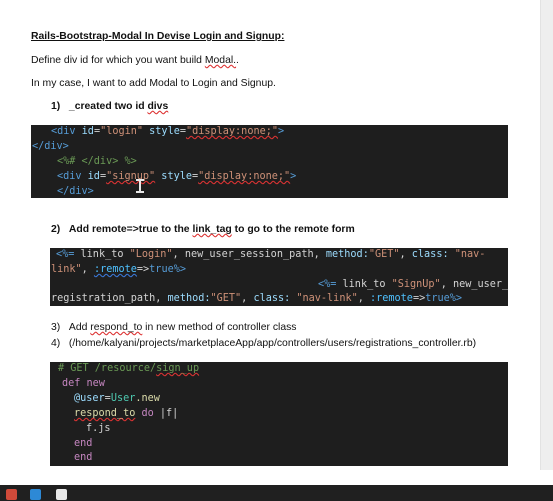 This screenshot has height=501, width=553. Describe the element at coordinates (546, 235) in the screenshot. I see `page-edge` at that location.